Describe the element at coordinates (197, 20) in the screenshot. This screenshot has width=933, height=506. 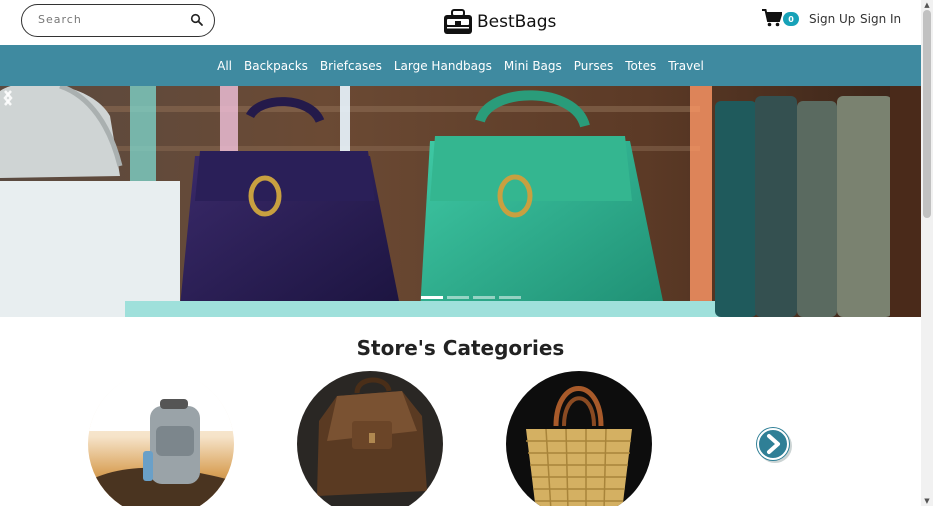
I see `search-icon` at that location.